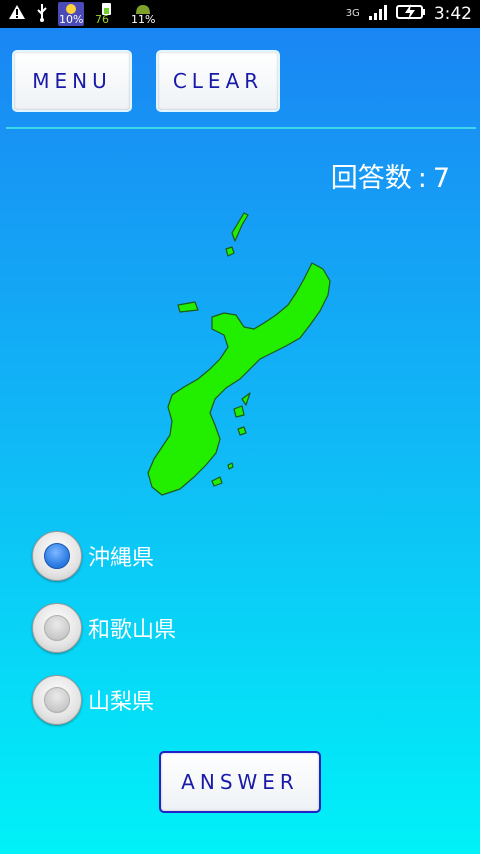  What do you see at coordinates (240, 782) in the screenshot?
I see `answer-button: ANSWER` at bounding box center [240, 782].